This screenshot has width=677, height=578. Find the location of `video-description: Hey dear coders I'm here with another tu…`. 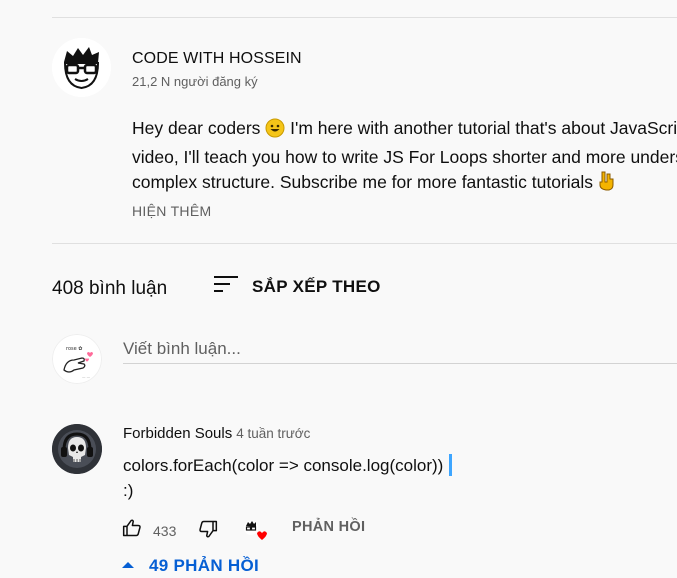

video-description: Hey dear coders I'm here with another tu… is located at coordinates (404, 157).